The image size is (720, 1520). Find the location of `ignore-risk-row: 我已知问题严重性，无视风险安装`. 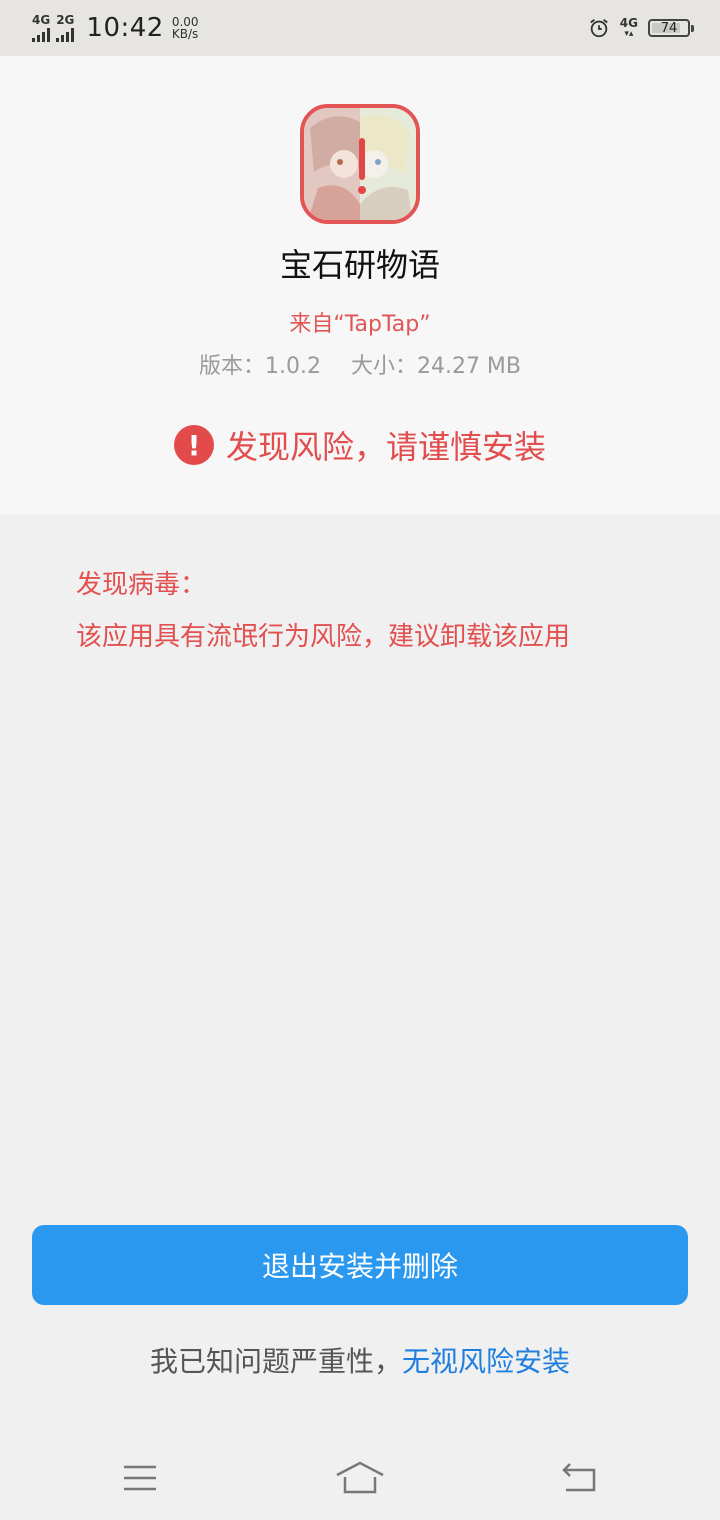

ignore-risk-row: 我已知问题严重性，无视风险安装 is located at coordinates (360, 1360).